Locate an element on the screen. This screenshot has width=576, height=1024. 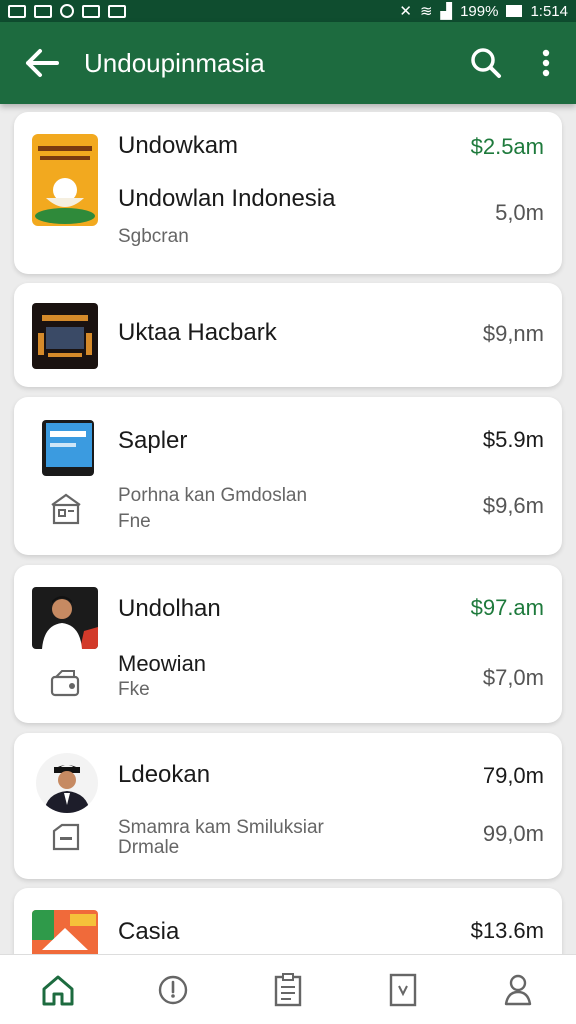
book-icon is located at coordinates (403, 989).